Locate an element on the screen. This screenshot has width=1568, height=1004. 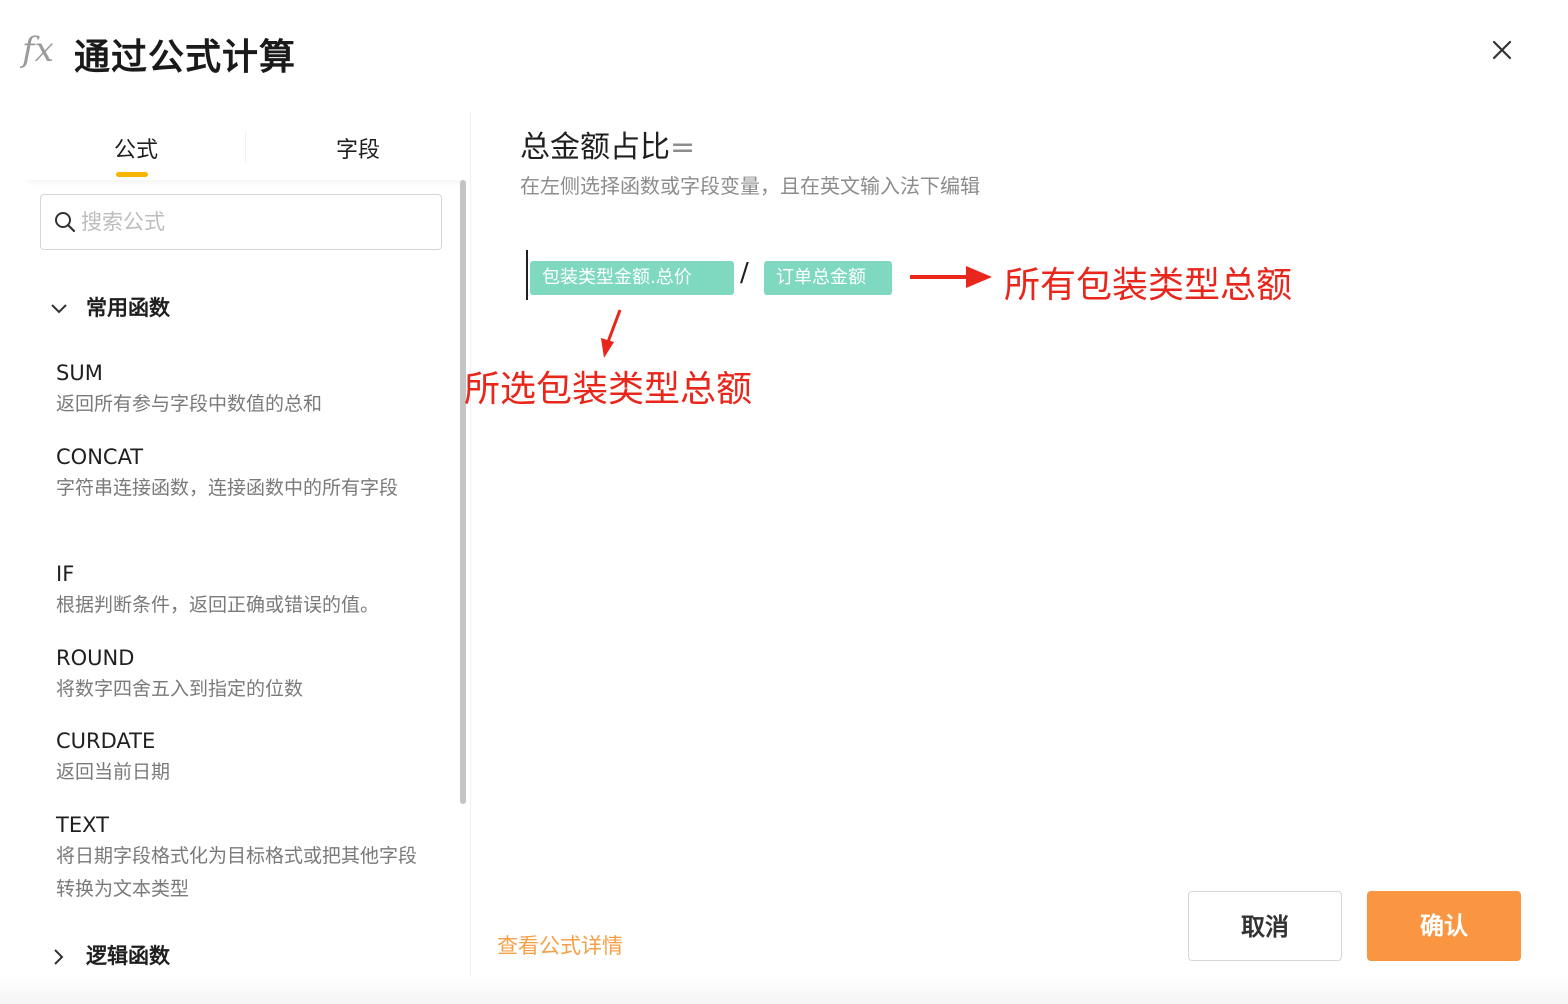
function-description: 返回当前日期 is located at coordinates (113, 772).